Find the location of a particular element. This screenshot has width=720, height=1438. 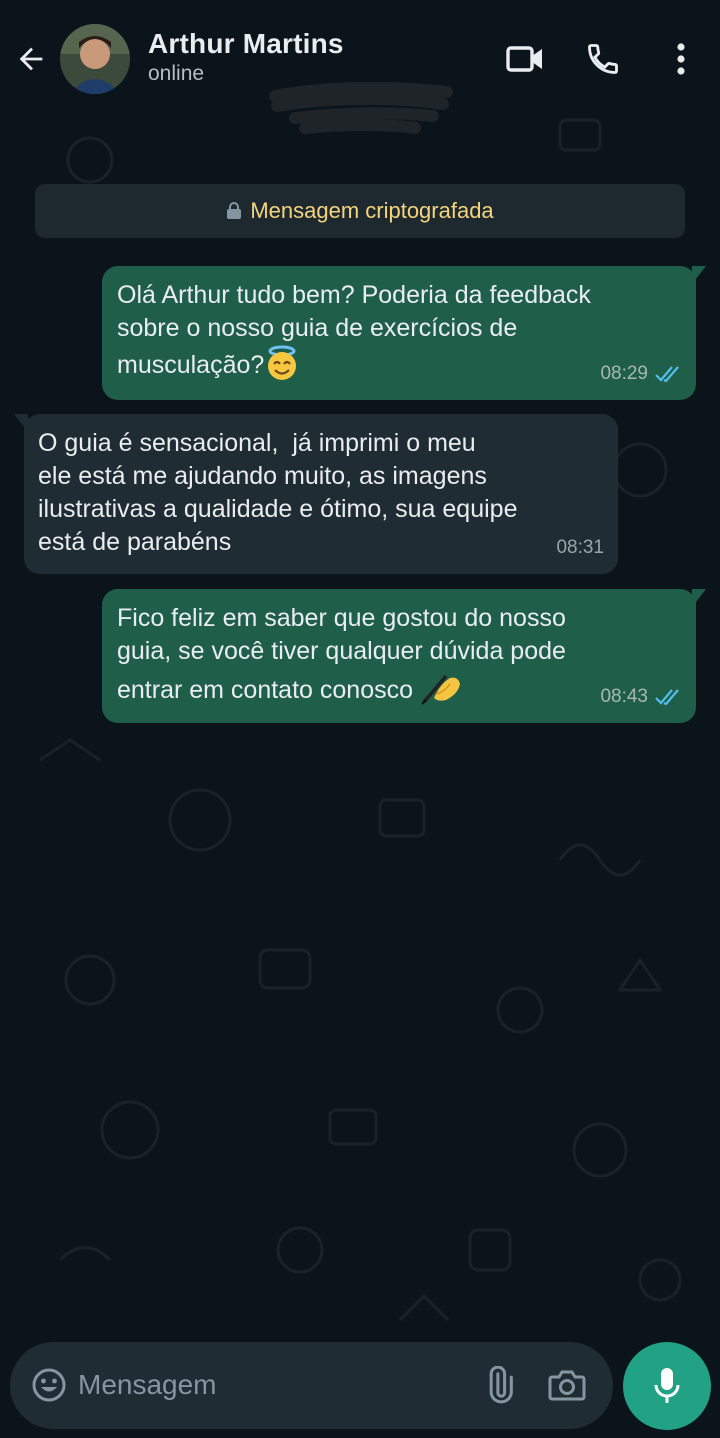

video-call-button is located at coordinates (525, 59).